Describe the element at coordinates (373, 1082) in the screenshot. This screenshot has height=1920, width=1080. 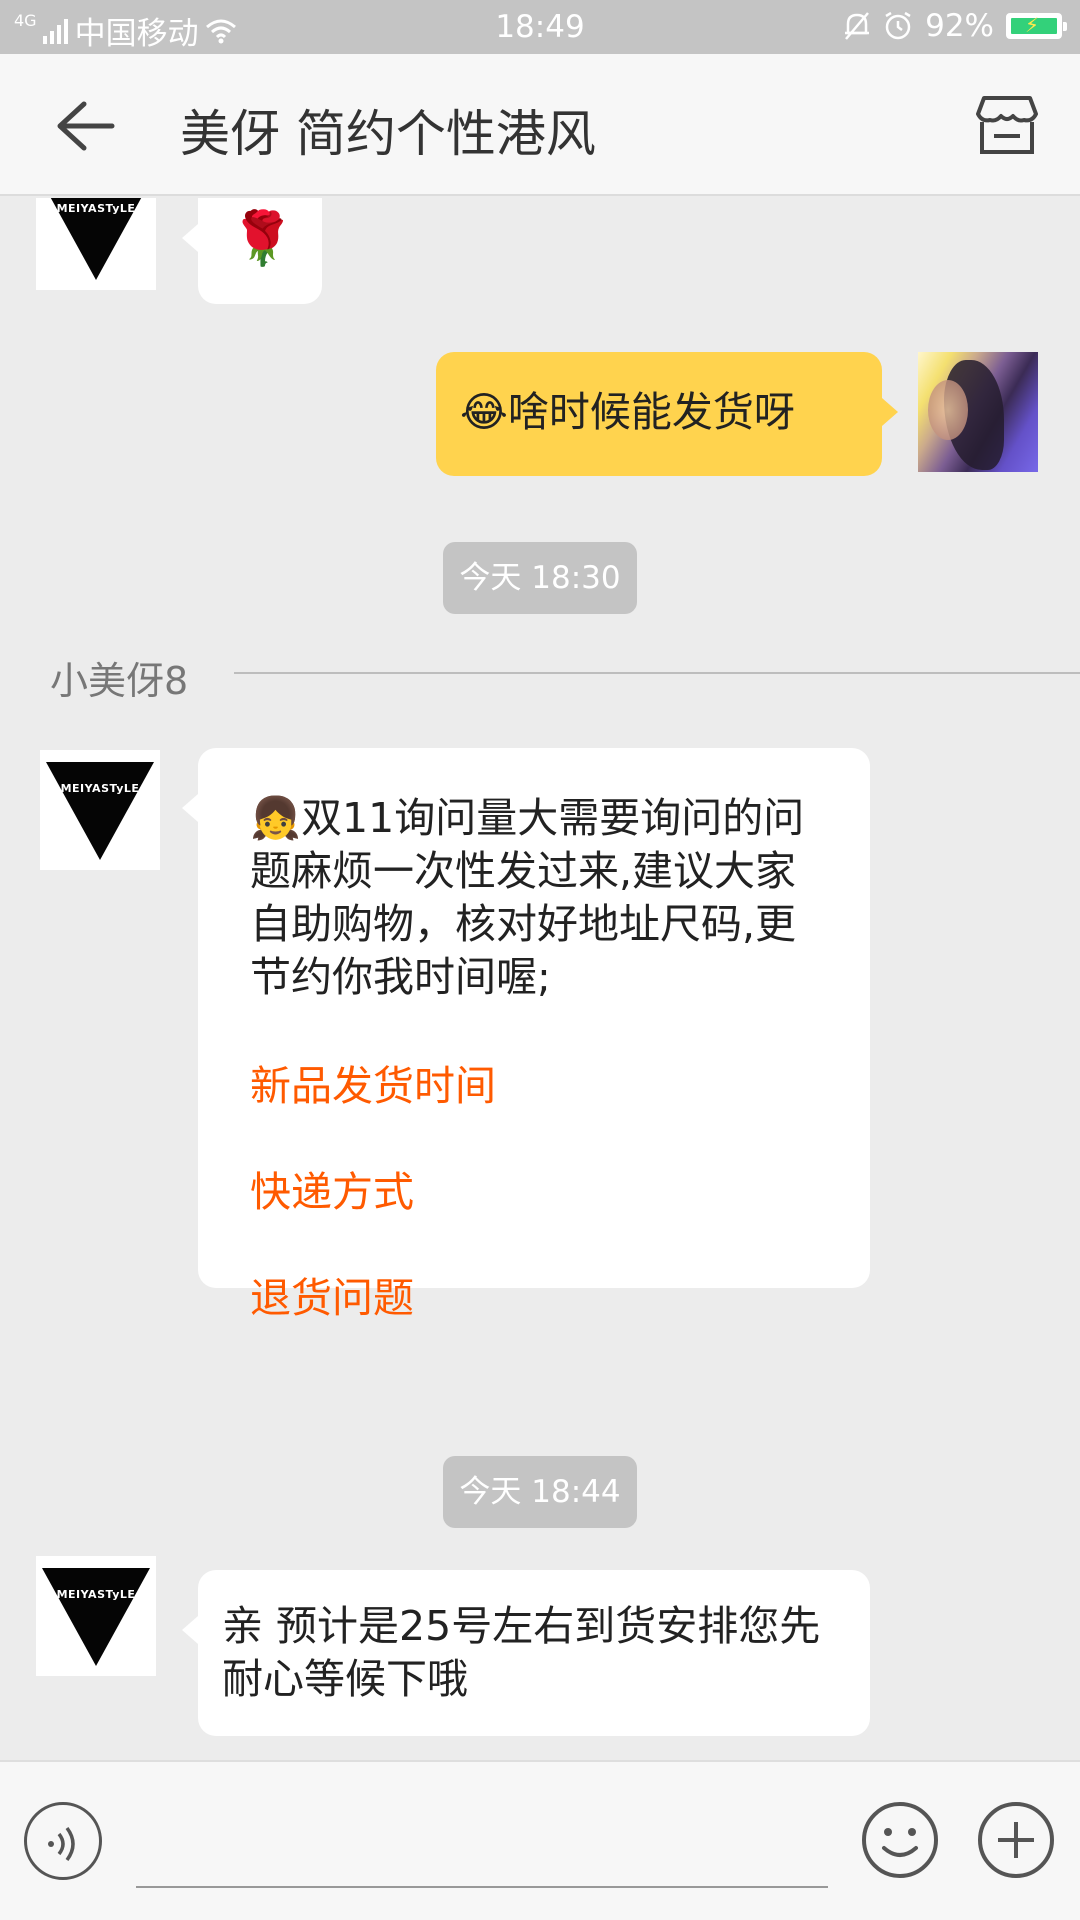
I see `option-new-arrival-shipping: 新品发货时间` at that location.